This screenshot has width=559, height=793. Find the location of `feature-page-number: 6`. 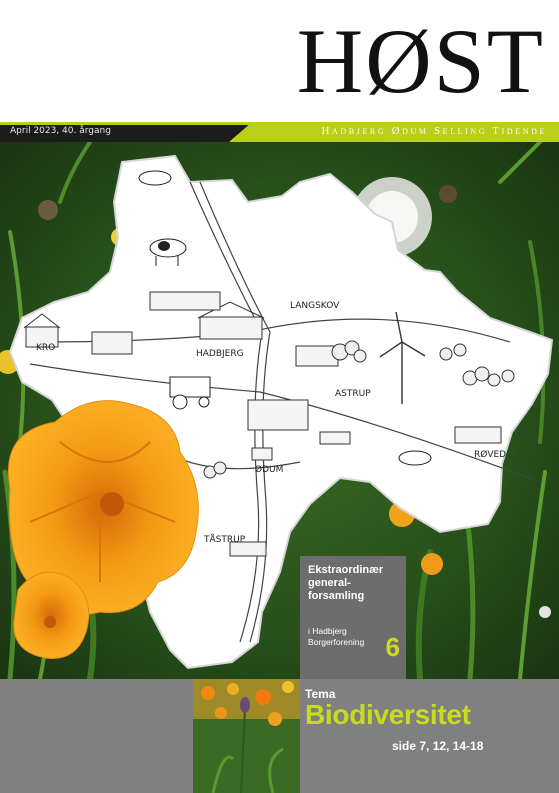

feature-page-number: 6 is located at coordinates (392, 647).